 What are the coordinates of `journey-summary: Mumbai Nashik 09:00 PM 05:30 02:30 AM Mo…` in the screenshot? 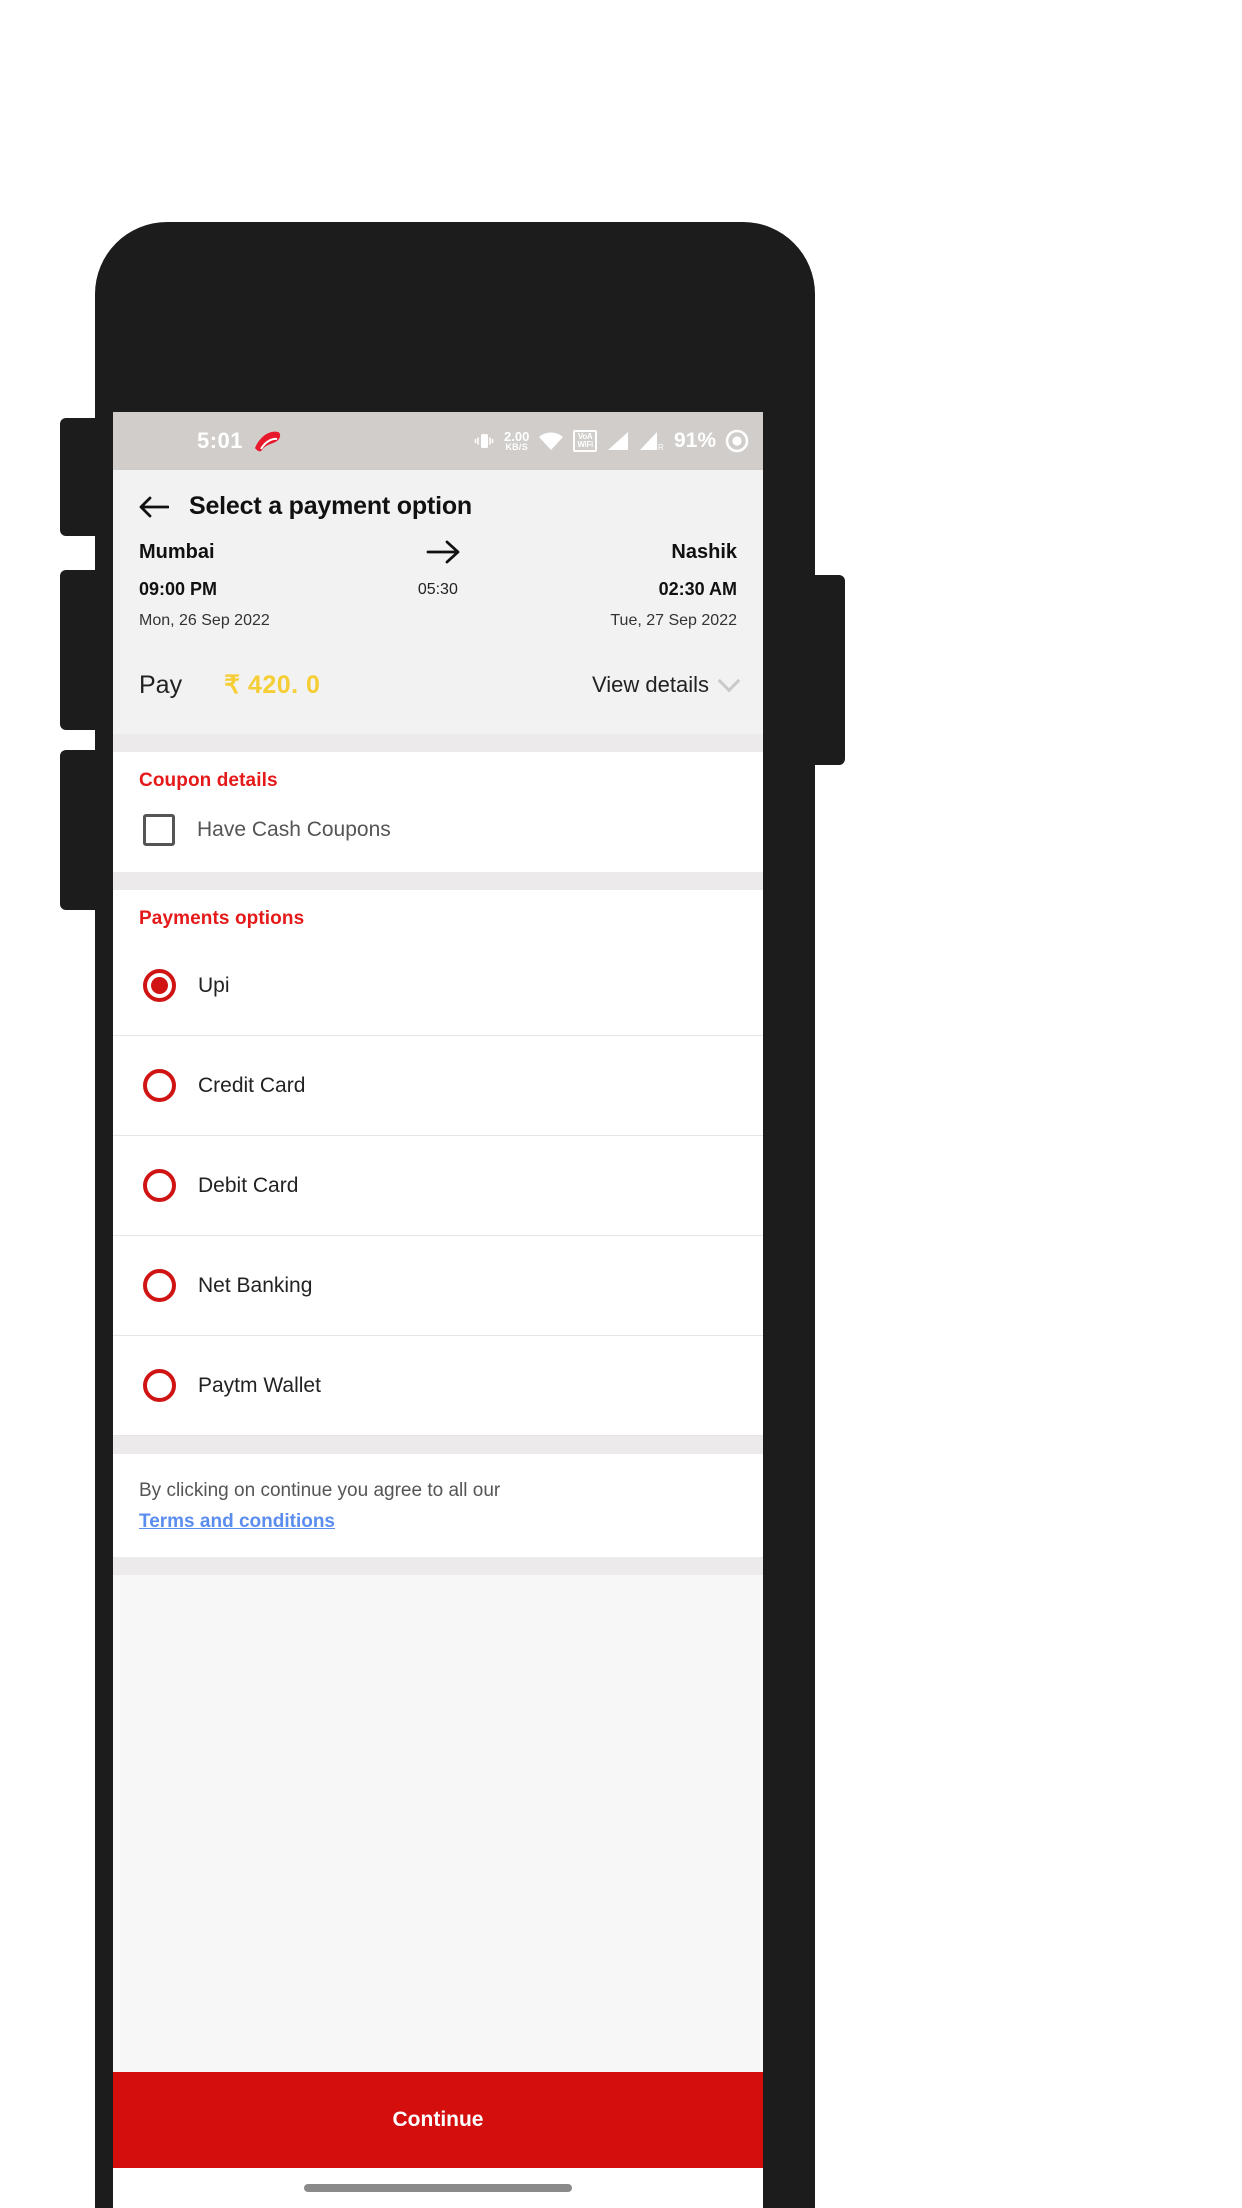 It's located at (438, 589).